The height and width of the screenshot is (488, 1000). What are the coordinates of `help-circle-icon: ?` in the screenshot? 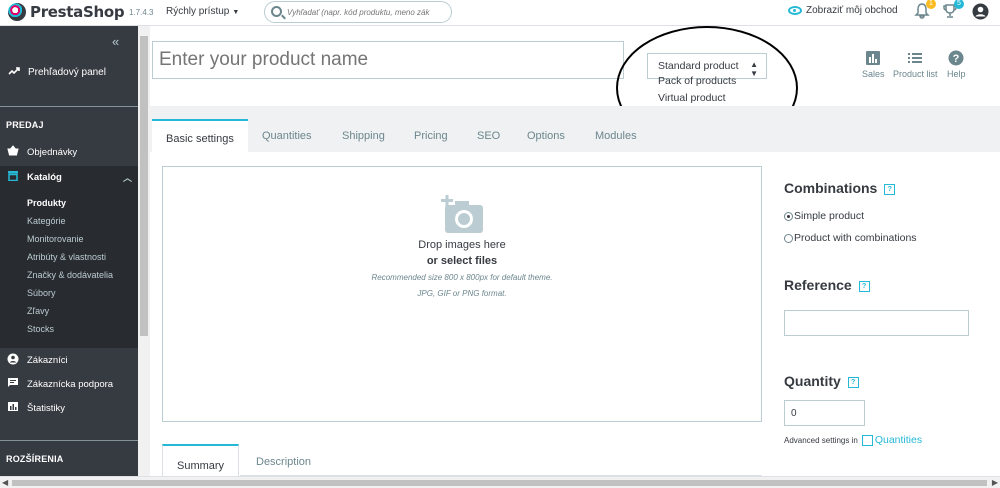 It's located at (956, 58).